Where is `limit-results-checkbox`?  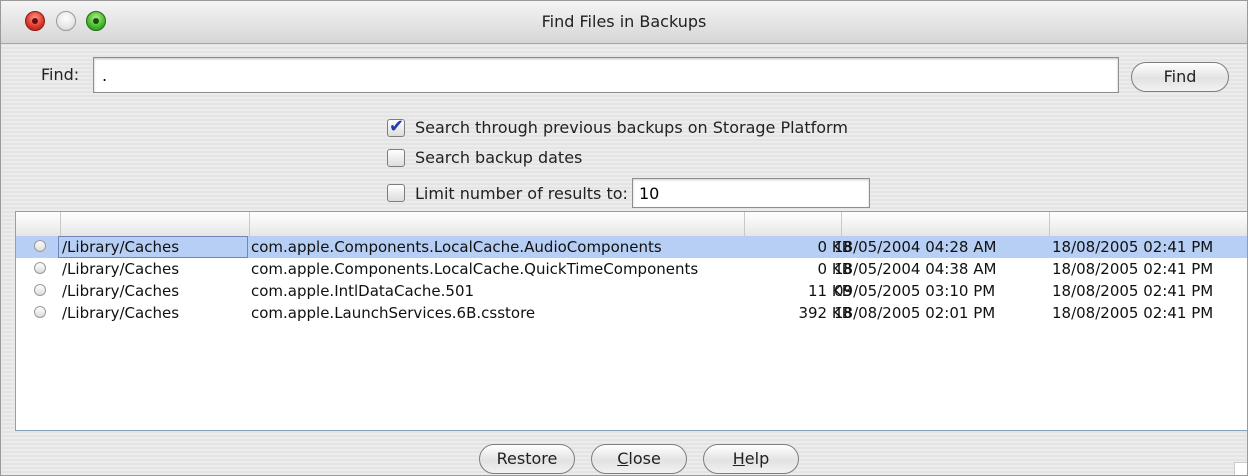
limit-results-checkbox is located at coordinates (396, 193).